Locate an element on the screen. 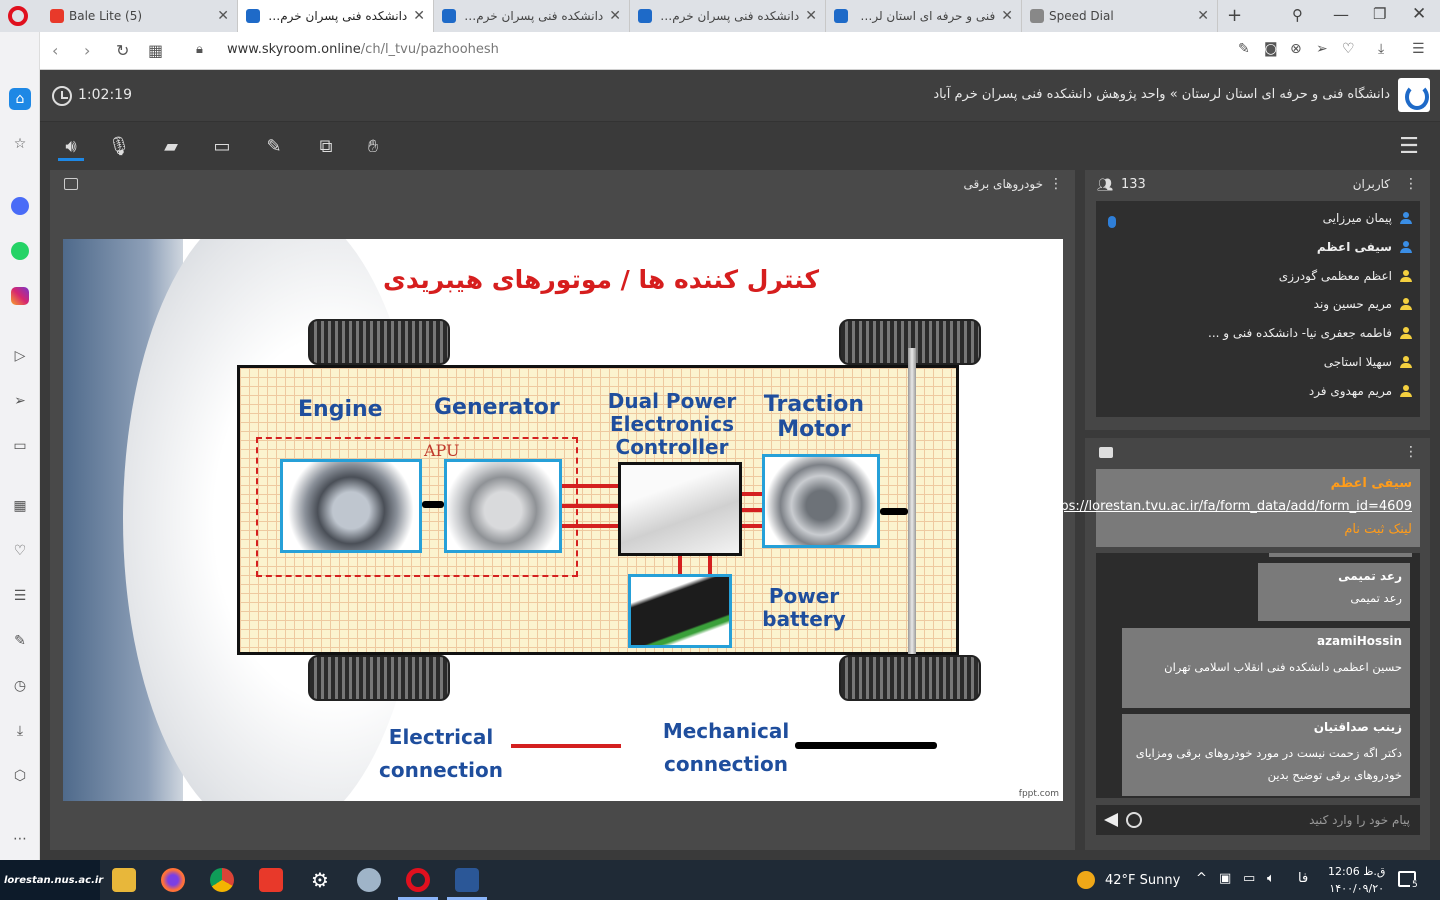 The height and width of the screenshot is (900, 1440). start-label: lorestan.nus.ac.ir is located at coordinates (54, 880).